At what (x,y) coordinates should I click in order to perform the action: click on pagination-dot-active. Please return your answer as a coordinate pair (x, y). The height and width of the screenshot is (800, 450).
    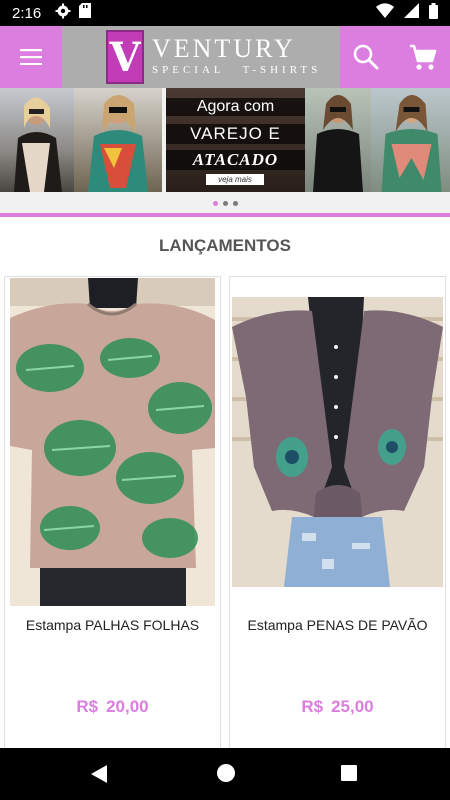
    Looking at the image, I should click on (215, 203).